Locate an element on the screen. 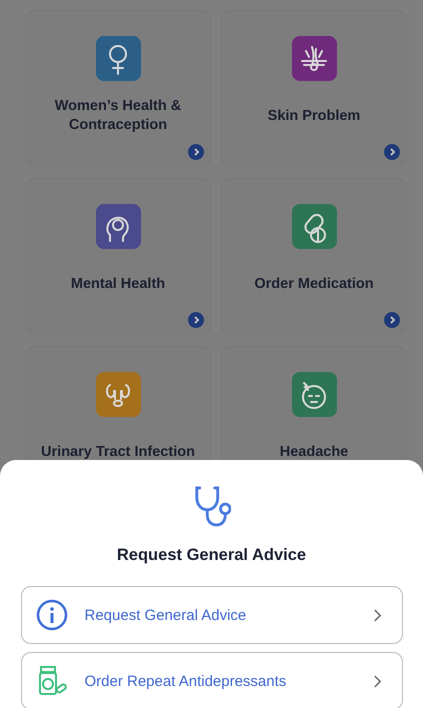  sheet-title: Request General Advice is located at coordinates (211, 555).